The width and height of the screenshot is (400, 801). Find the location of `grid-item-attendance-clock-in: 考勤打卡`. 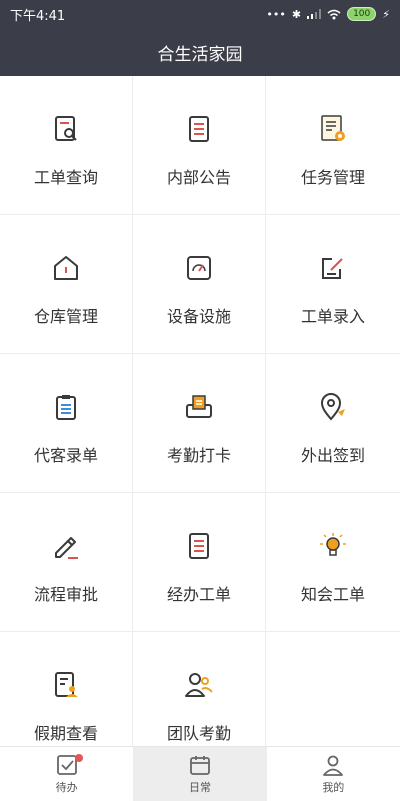

grid-item-attendance-clock-in: 考勤打卡 is located at coordinates (199, 423).